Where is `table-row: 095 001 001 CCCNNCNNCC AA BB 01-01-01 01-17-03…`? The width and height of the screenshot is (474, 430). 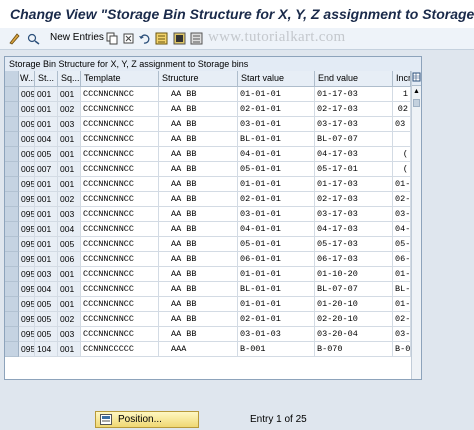
table-row: 095 001 001 CCCNNCNNCC AA BB 01-01-01 01-17-03… is located at coordinates (208, 184).